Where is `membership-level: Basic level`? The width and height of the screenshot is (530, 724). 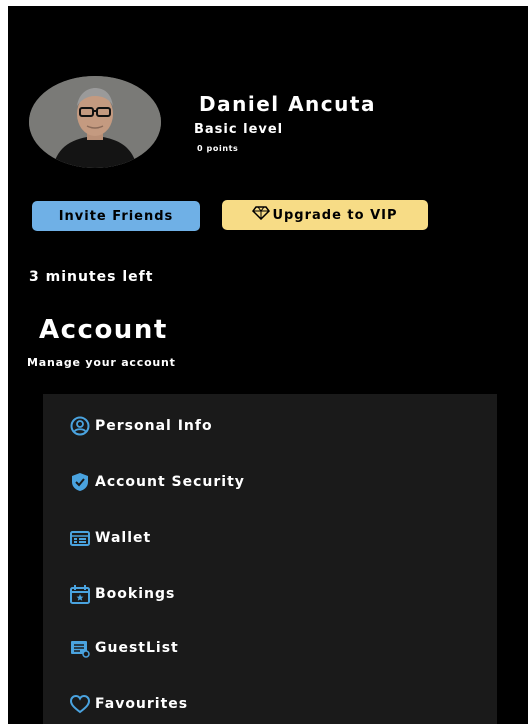
membership-level: Basic level is located at coordinates (239, 129).